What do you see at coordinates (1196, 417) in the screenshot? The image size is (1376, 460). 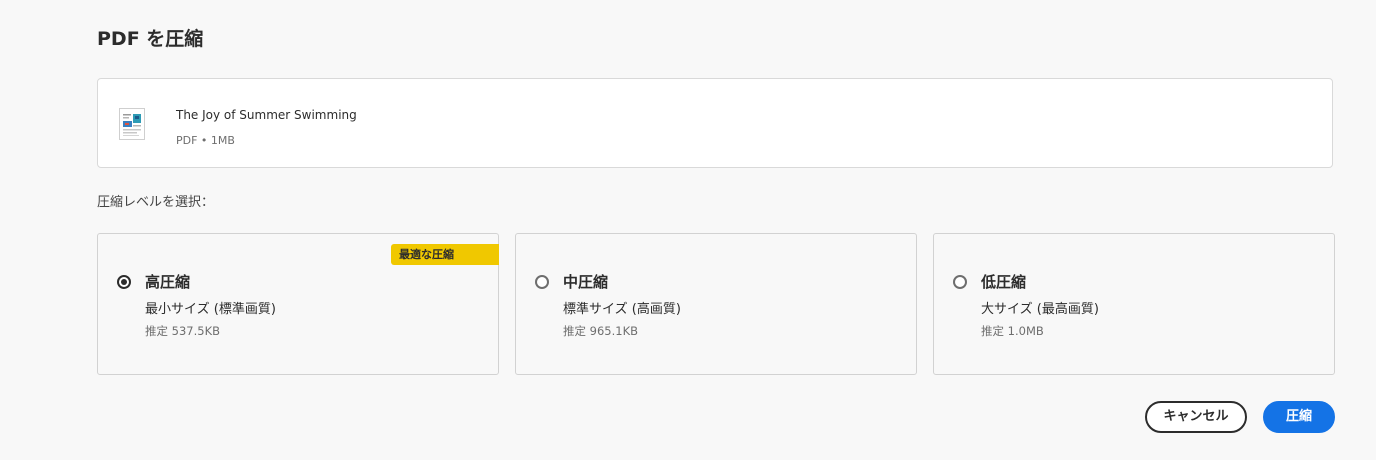 I see `cancel-button: キャンセル` at bounding box center [1196, 417].